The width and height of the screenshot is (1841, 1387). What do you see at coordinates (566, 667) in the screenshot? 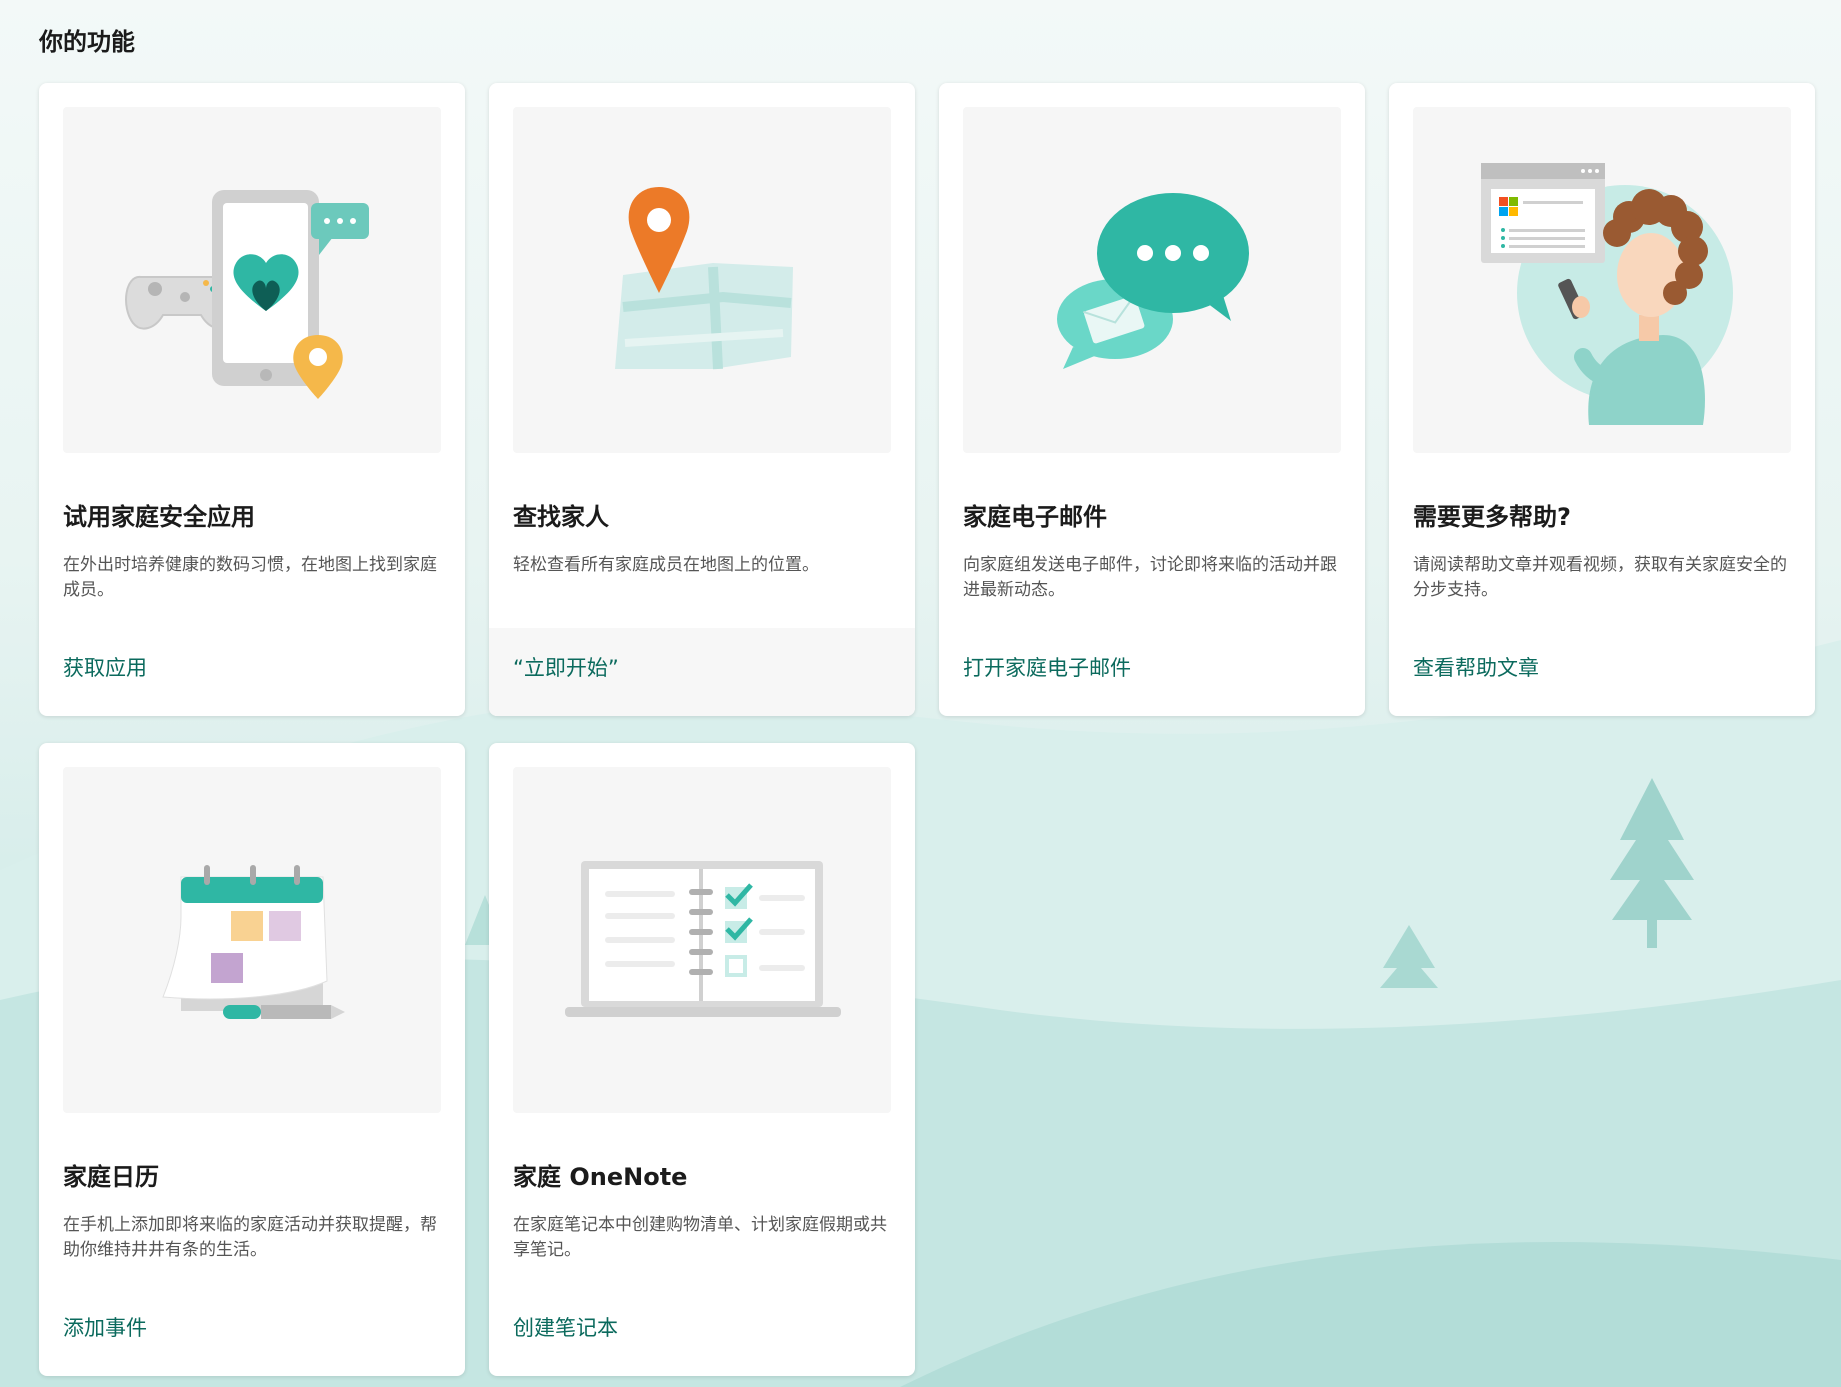
I see `get-started-link: “立即开始”` at bounding box center [566, 667].